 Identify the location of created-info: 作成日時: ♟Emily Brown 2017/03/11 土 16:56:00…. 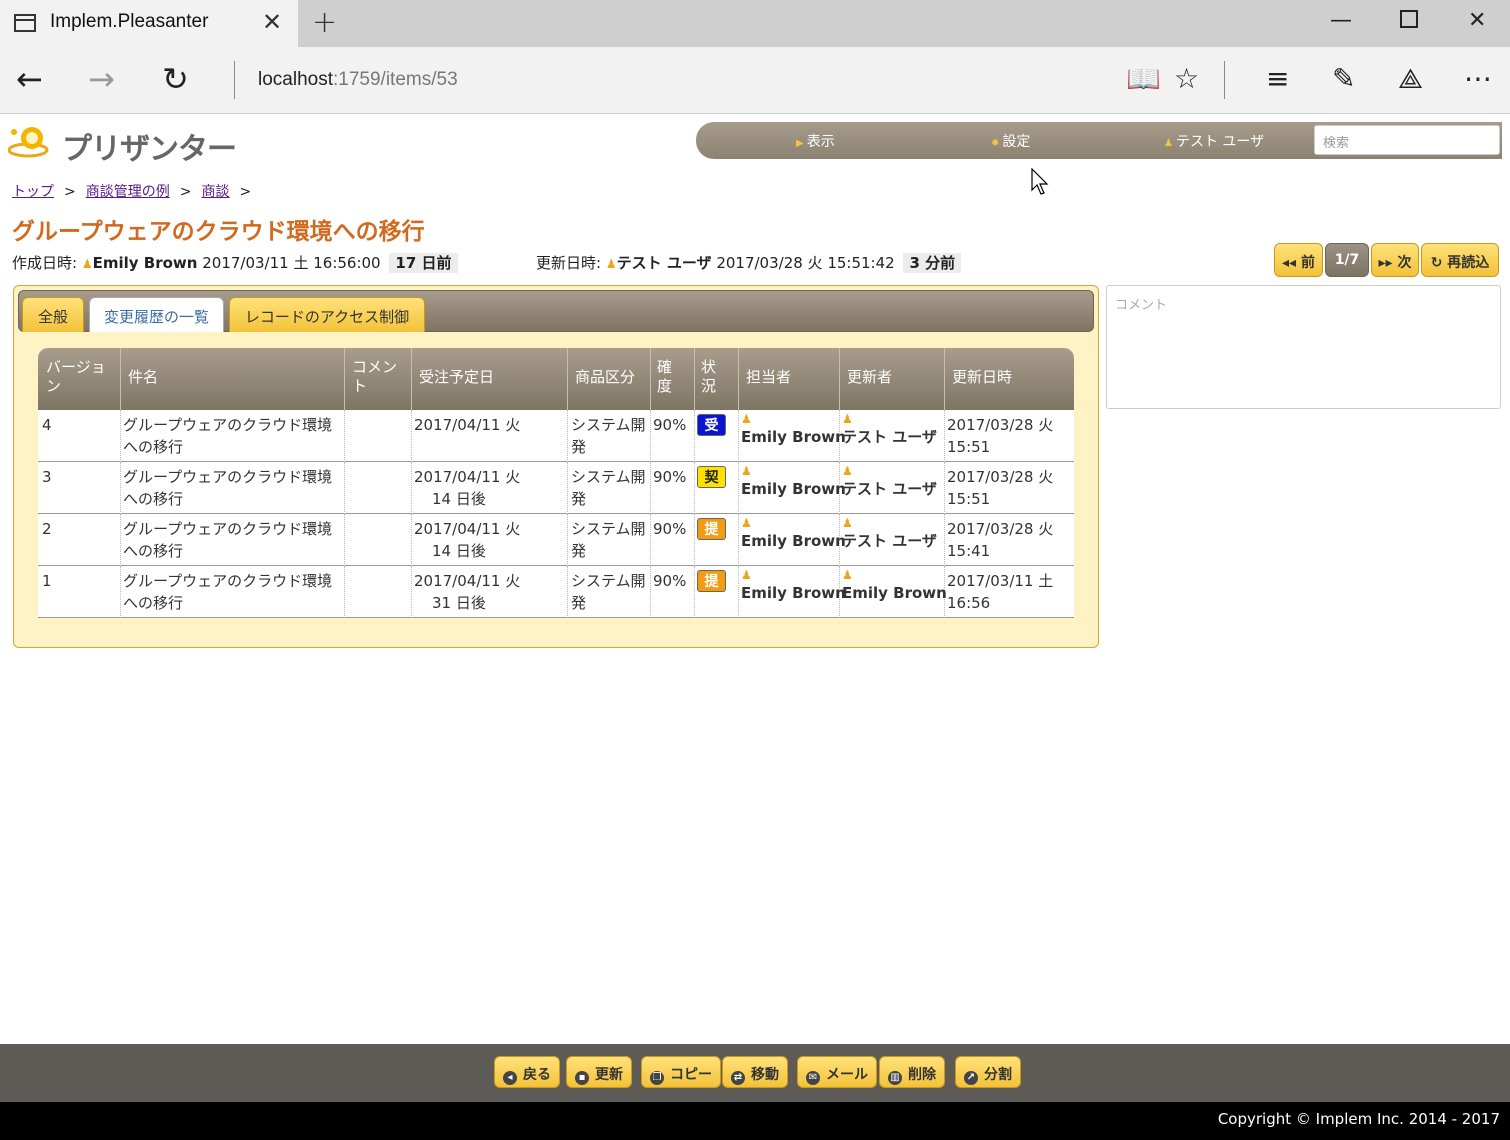
(235, 262).